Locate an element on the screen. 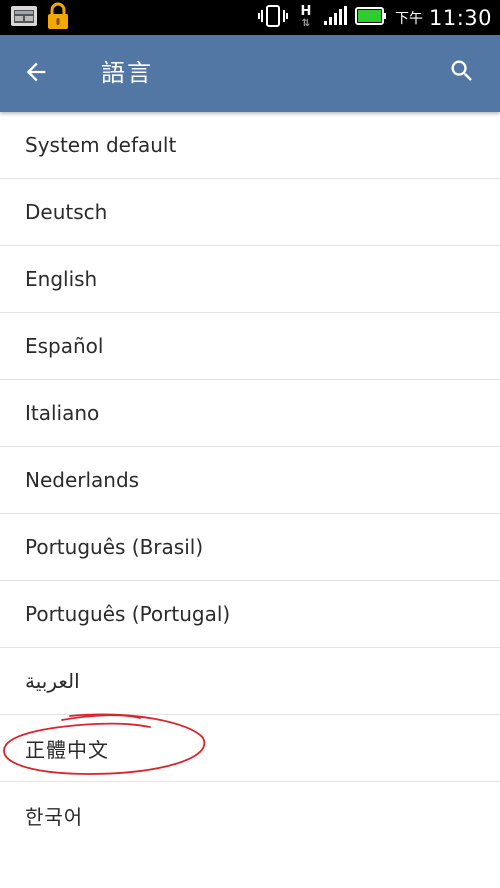 The width and height of the screenshot is (500, 888). search-icon is located at coordinates (462, 73).